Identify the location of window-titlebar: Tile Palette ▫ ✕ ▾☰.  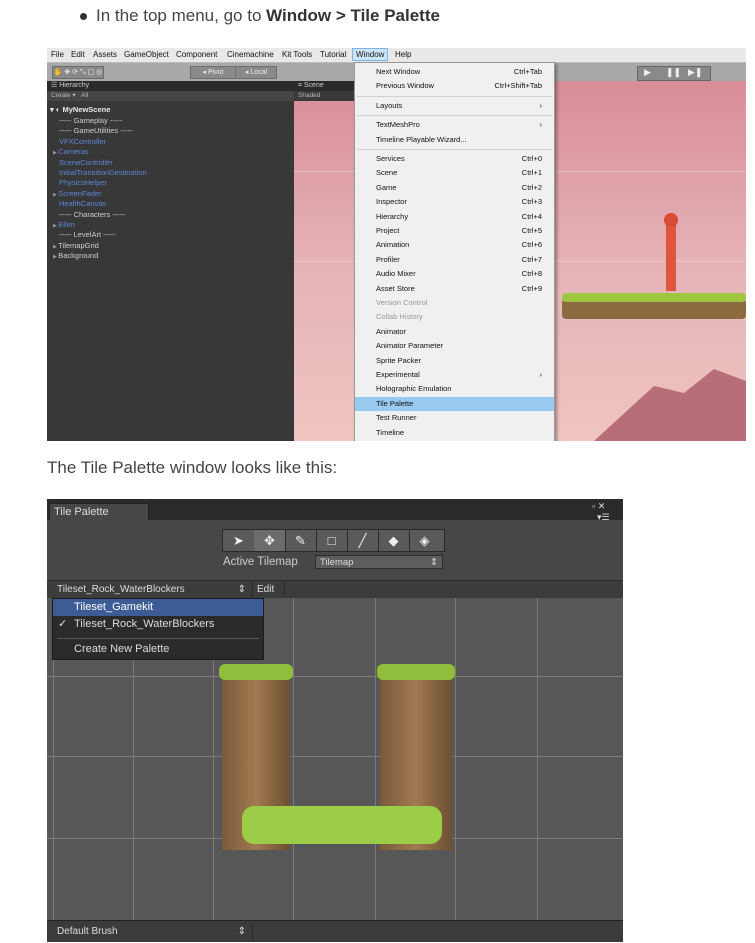
(335, 510).